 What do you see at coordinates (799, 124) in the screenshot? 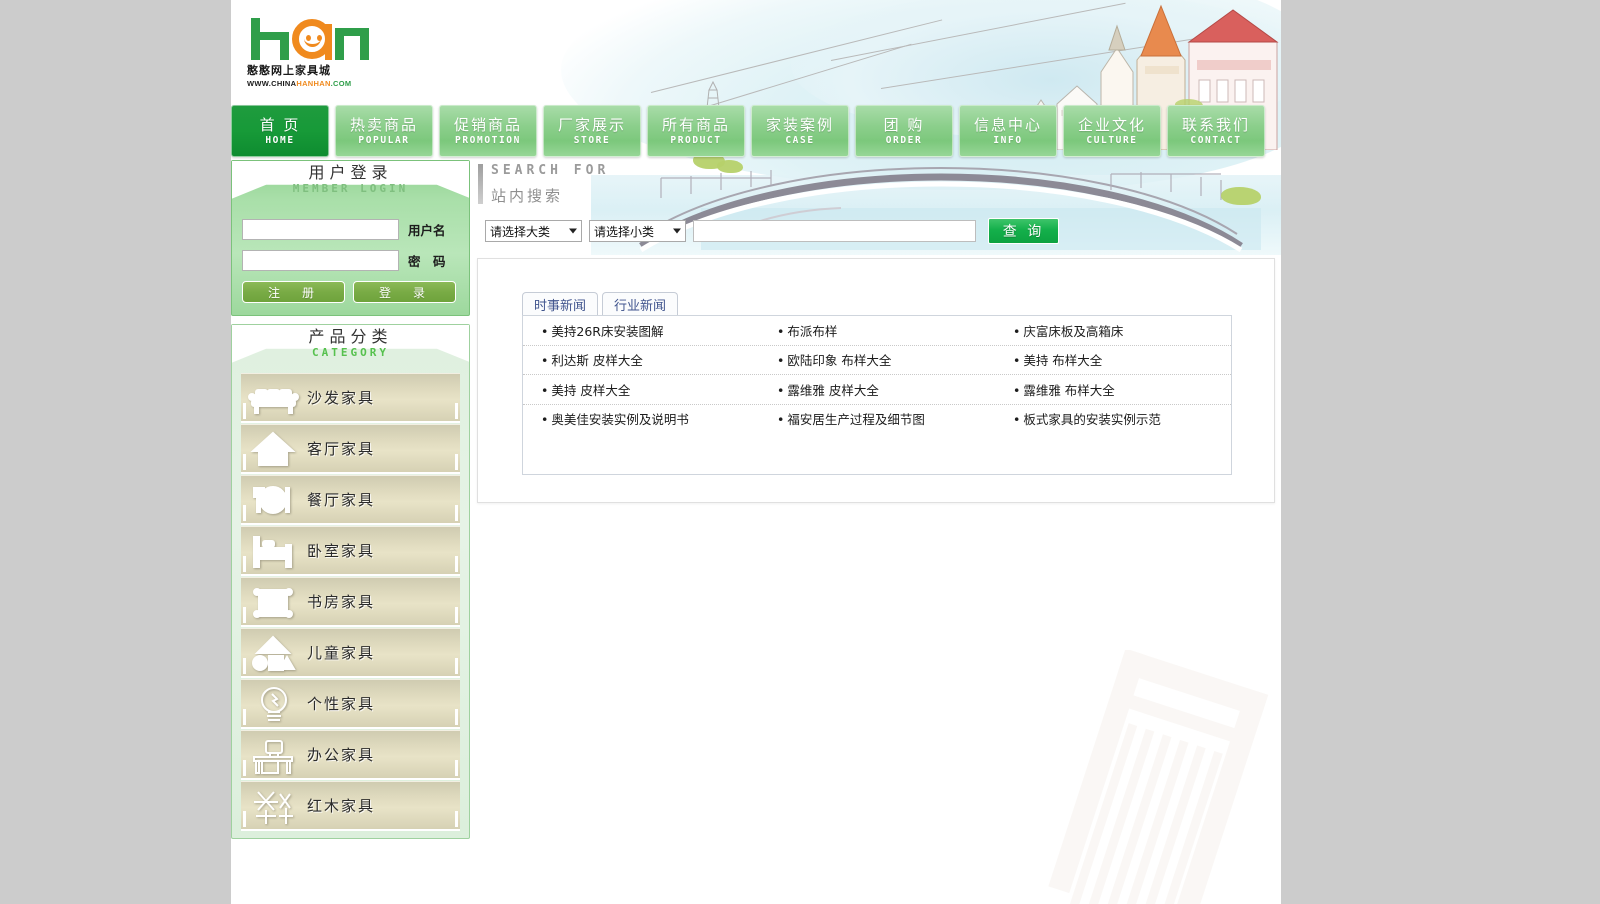
I see `nav-label-cn: 家装案例` at bounding box center [799, 124].